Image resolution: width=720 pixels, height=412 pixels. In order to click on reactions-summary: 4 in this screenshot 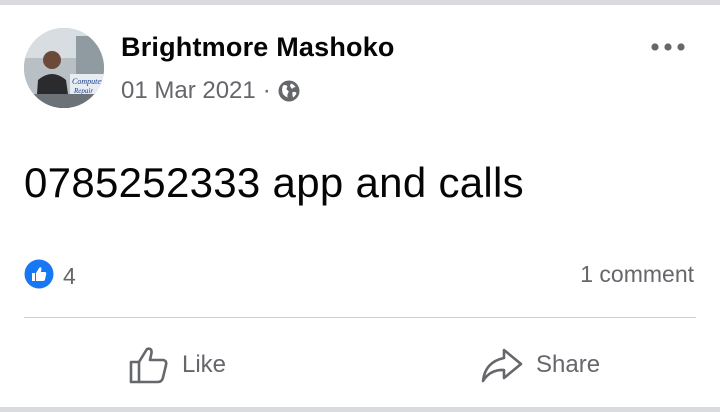, I will do `click(50, 276)`.